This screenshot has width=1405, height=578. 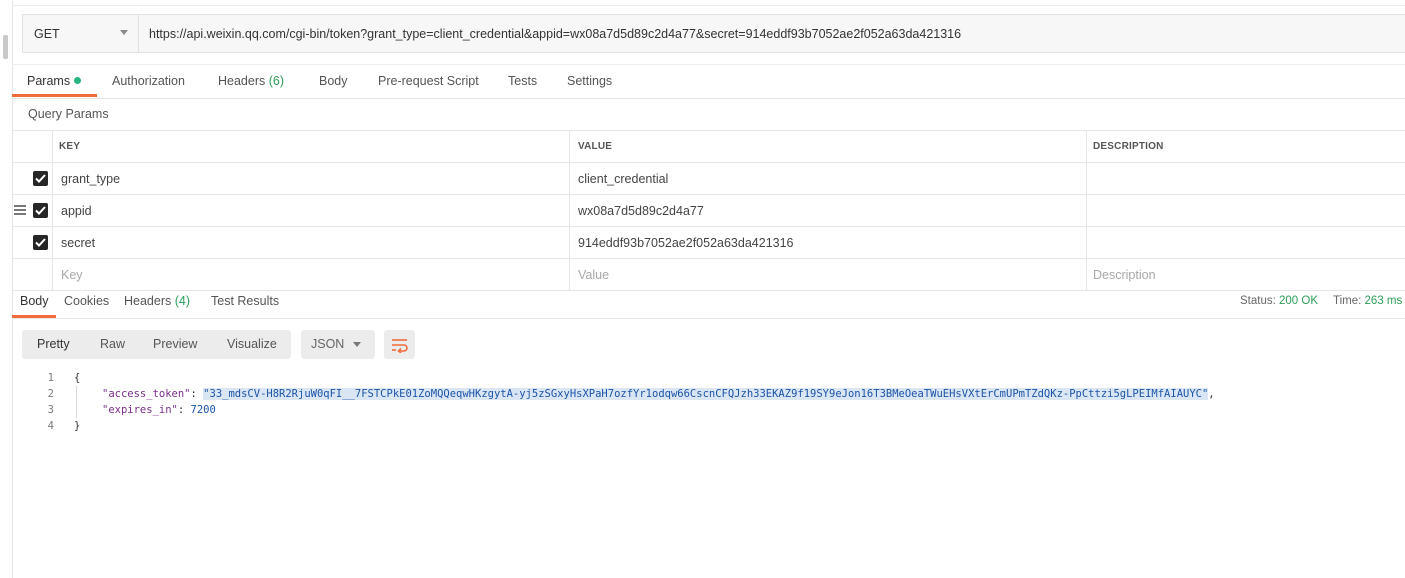 What do you see at coordinates (182, 301) in the screenshot?
I see `tab-count: (4)` at bounding box center [182, 301].